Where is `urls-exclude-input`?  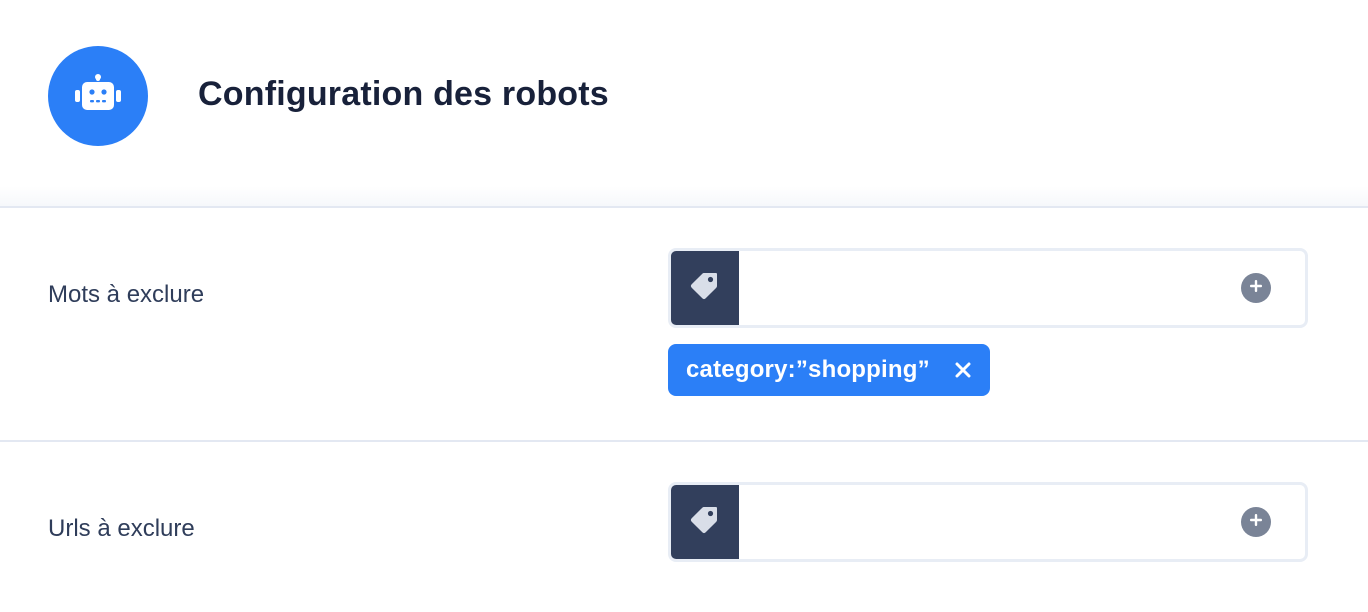 urls-exclude-input is located at coordinates (988, 523).